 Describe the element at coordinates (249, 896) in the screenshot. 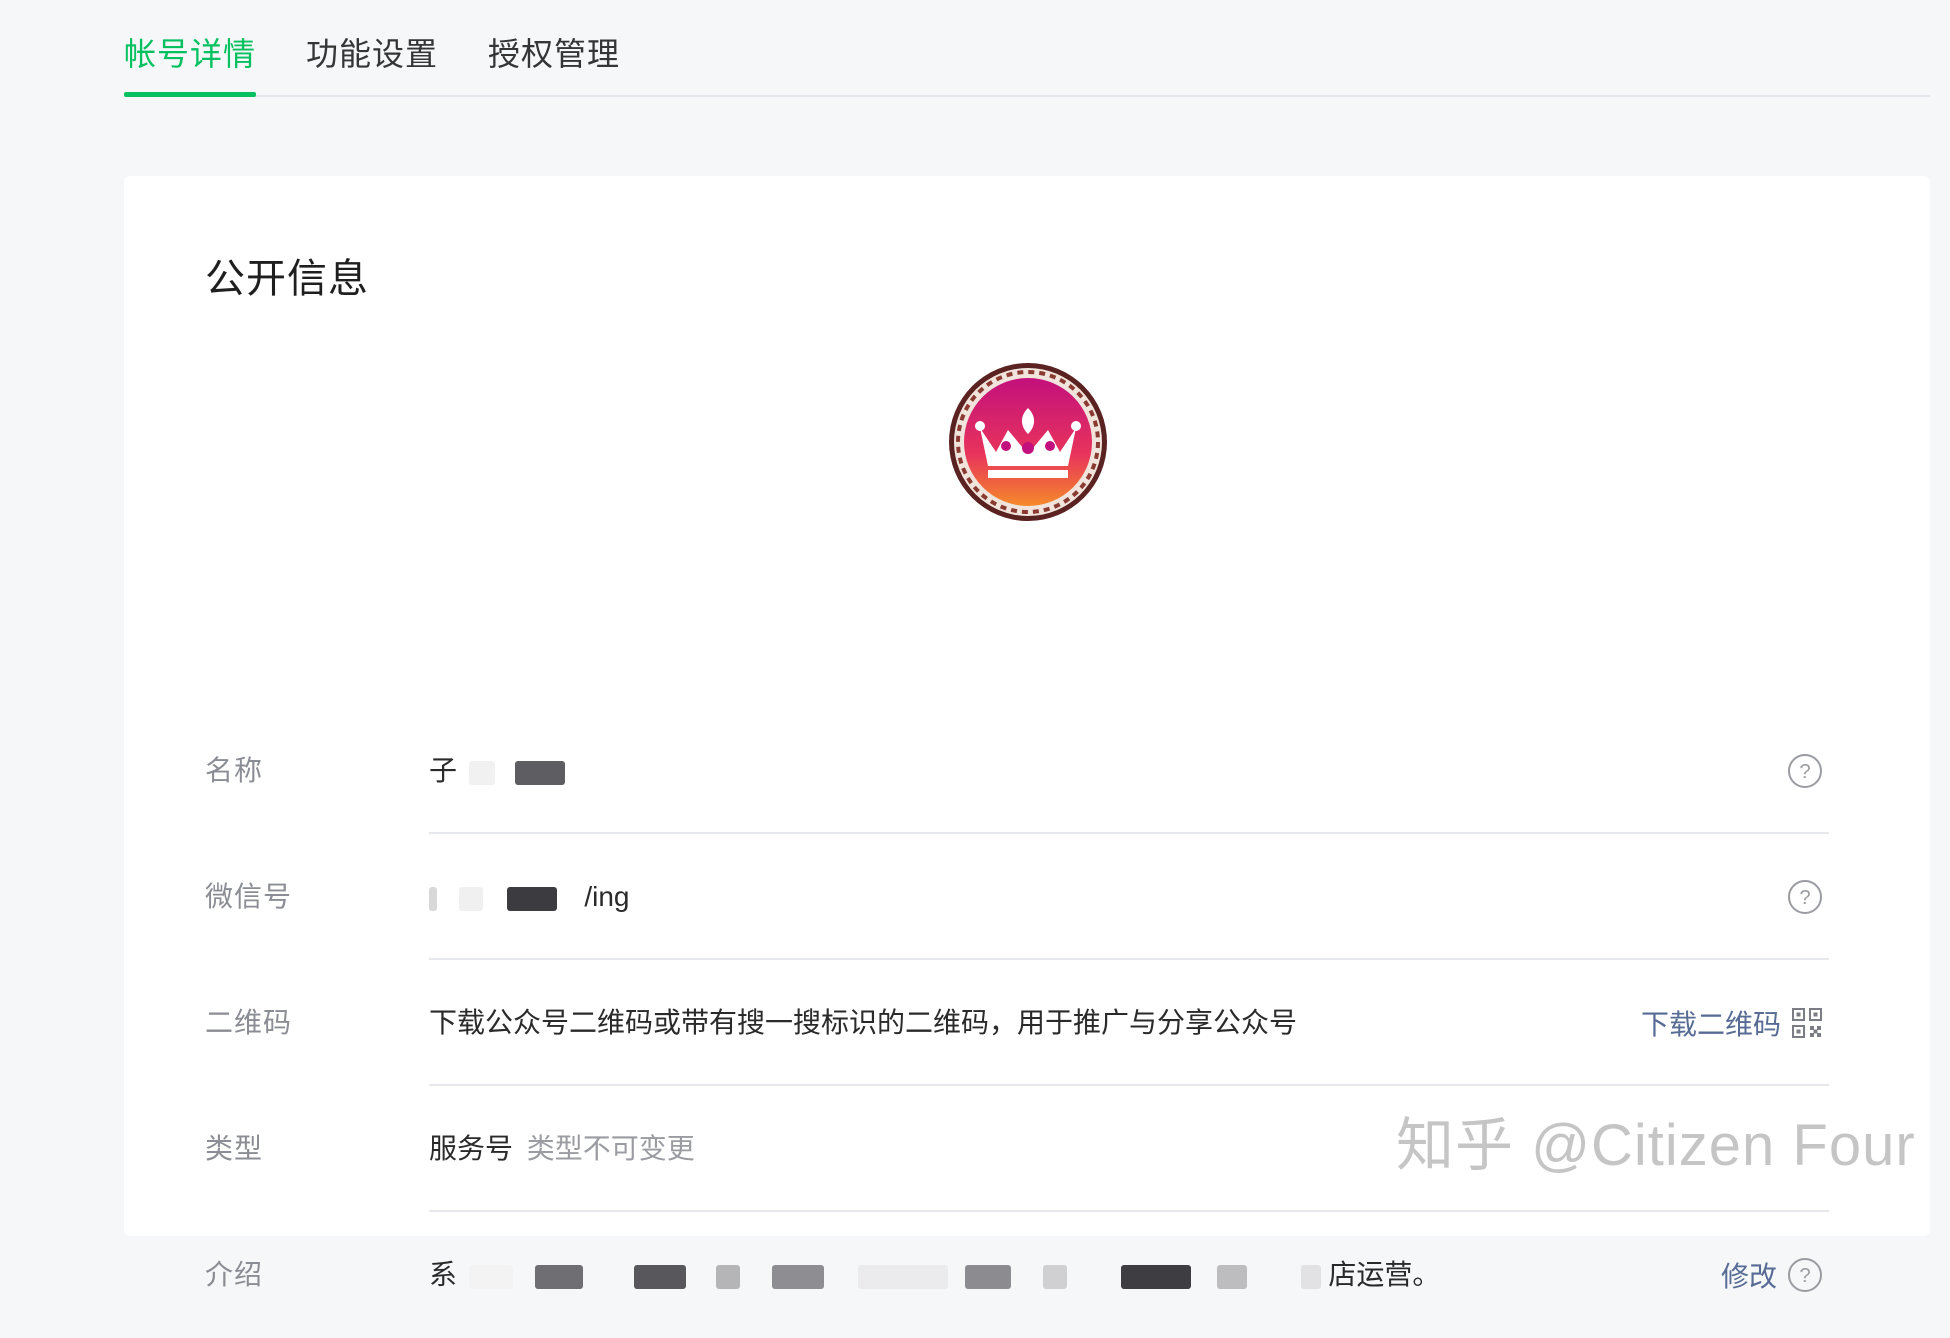

I see `wechat-id-label: 微信号` at that location.